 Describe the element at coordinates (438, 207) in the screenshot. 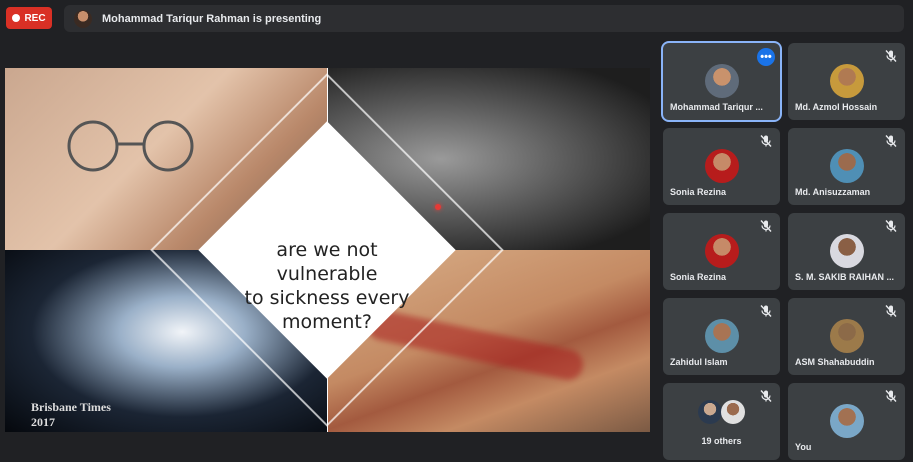

I see `laser-pointer` at that location.